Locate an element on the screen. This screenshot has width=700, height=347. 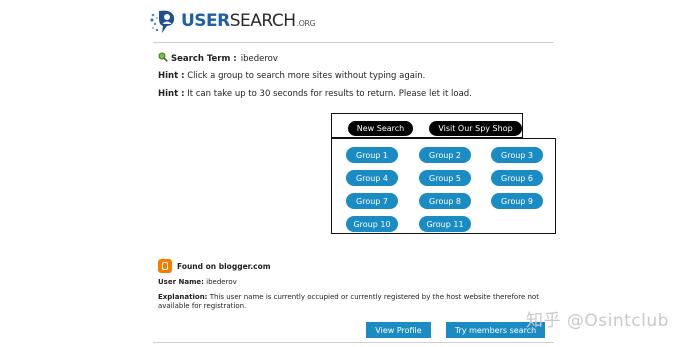
search-term-value: ibederov is located at coordinates (259, 58).